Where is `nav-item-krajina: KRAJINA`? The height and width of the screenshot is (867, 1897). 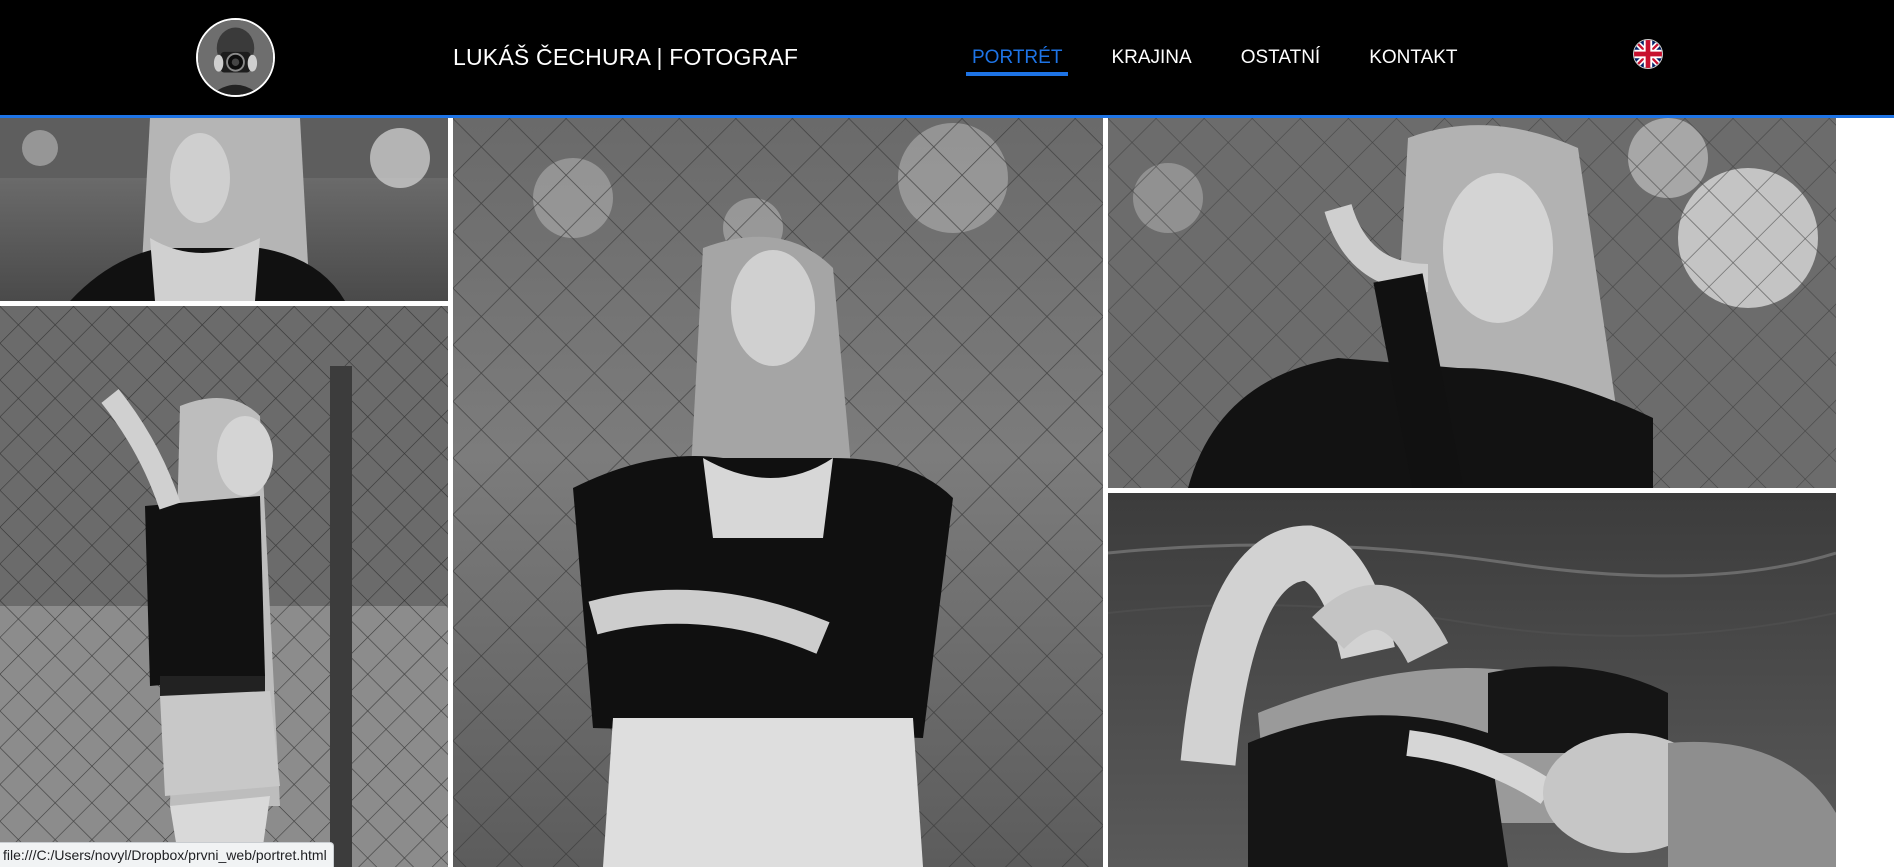 nav-item-krajina: KRAJINA is located at coordinates (1151, 57).